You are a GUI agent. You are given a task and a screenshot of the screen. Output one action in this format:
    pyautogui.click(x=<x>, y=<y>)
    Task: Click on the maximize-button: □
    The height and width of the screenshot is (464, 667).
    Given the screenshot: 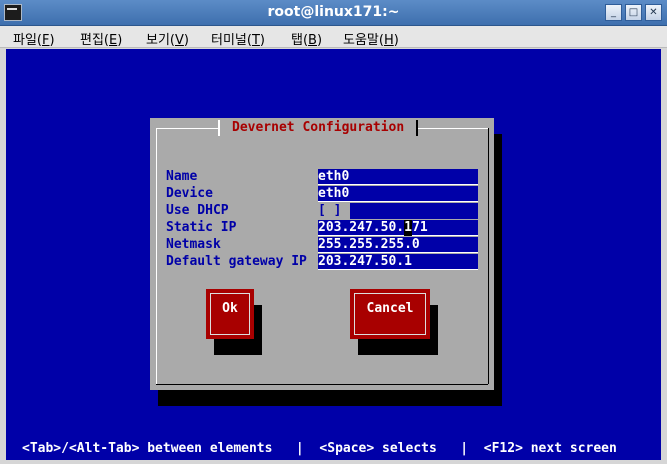 What is the action you would take?
    pyautogui.click(x=633, y=12)
    